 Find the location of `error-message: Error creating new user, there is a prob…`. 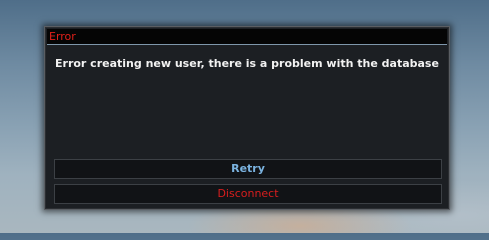

error-message: Error creating new user, there is a prob… is located at coordinates (247, 63).